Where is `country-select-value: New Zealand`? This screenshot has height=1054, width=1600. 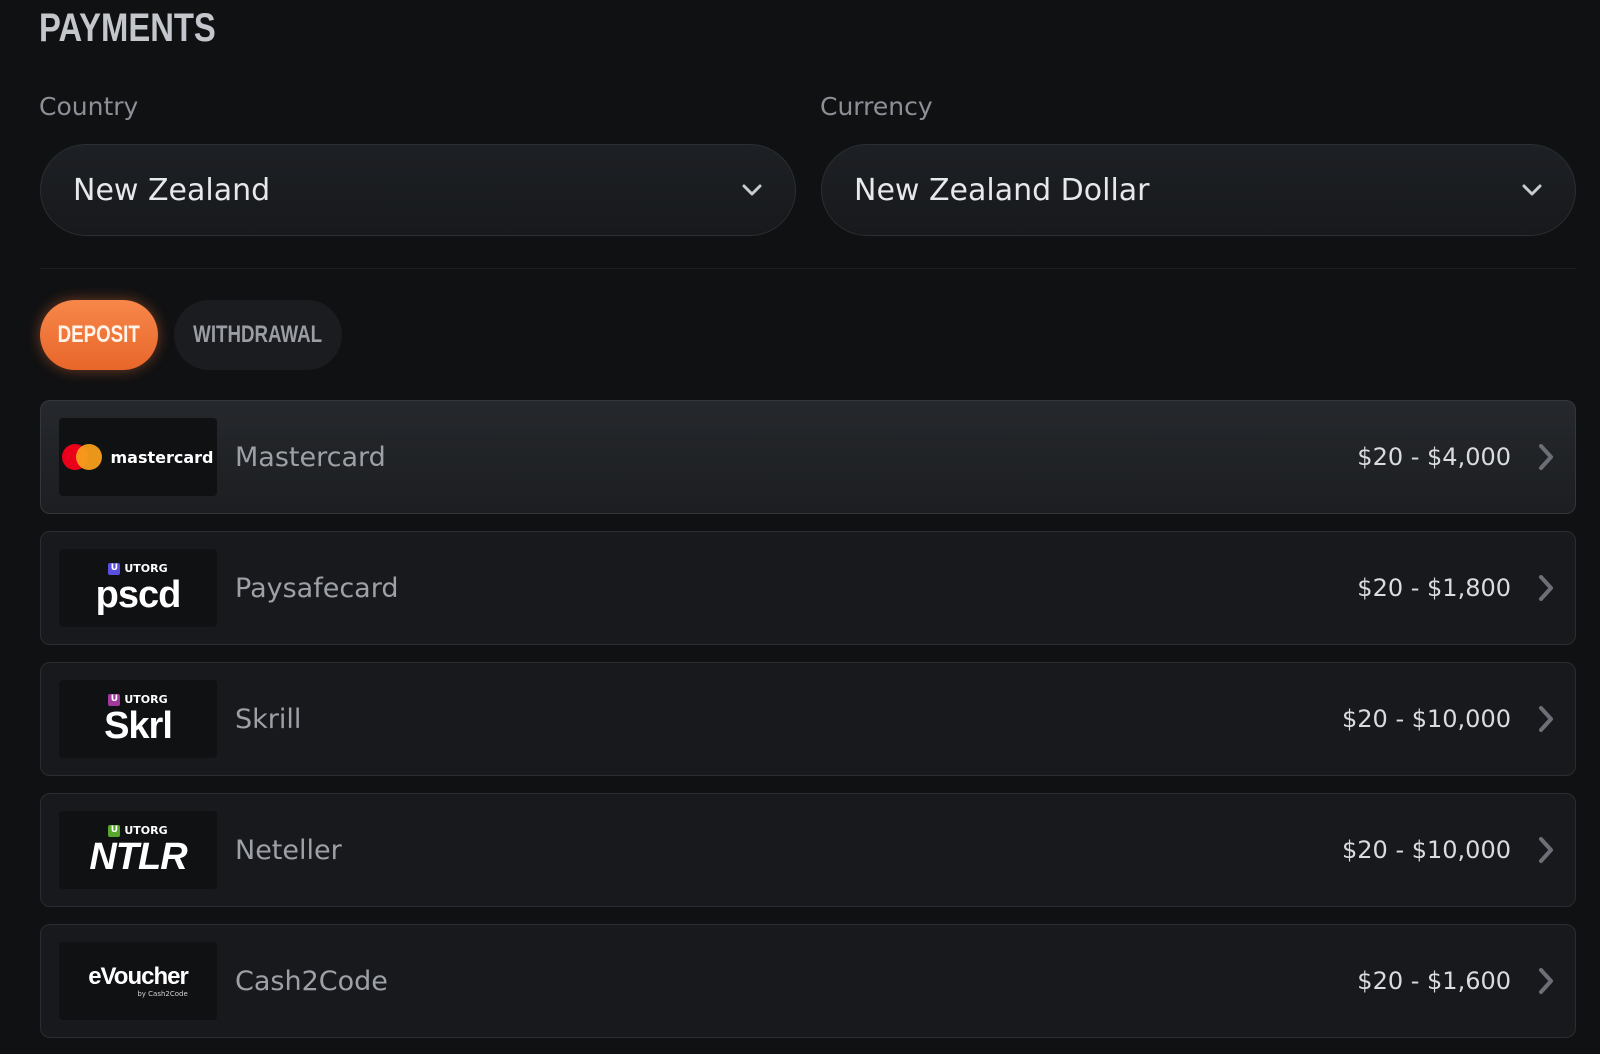 country-select-value: New Zealand is located at coordinates (172, 190).